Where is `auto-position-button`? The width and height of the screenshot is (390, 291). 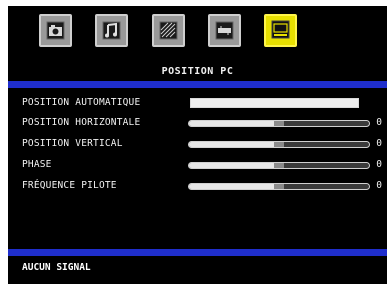
auto-position-button is located at coordinates (274, 103).